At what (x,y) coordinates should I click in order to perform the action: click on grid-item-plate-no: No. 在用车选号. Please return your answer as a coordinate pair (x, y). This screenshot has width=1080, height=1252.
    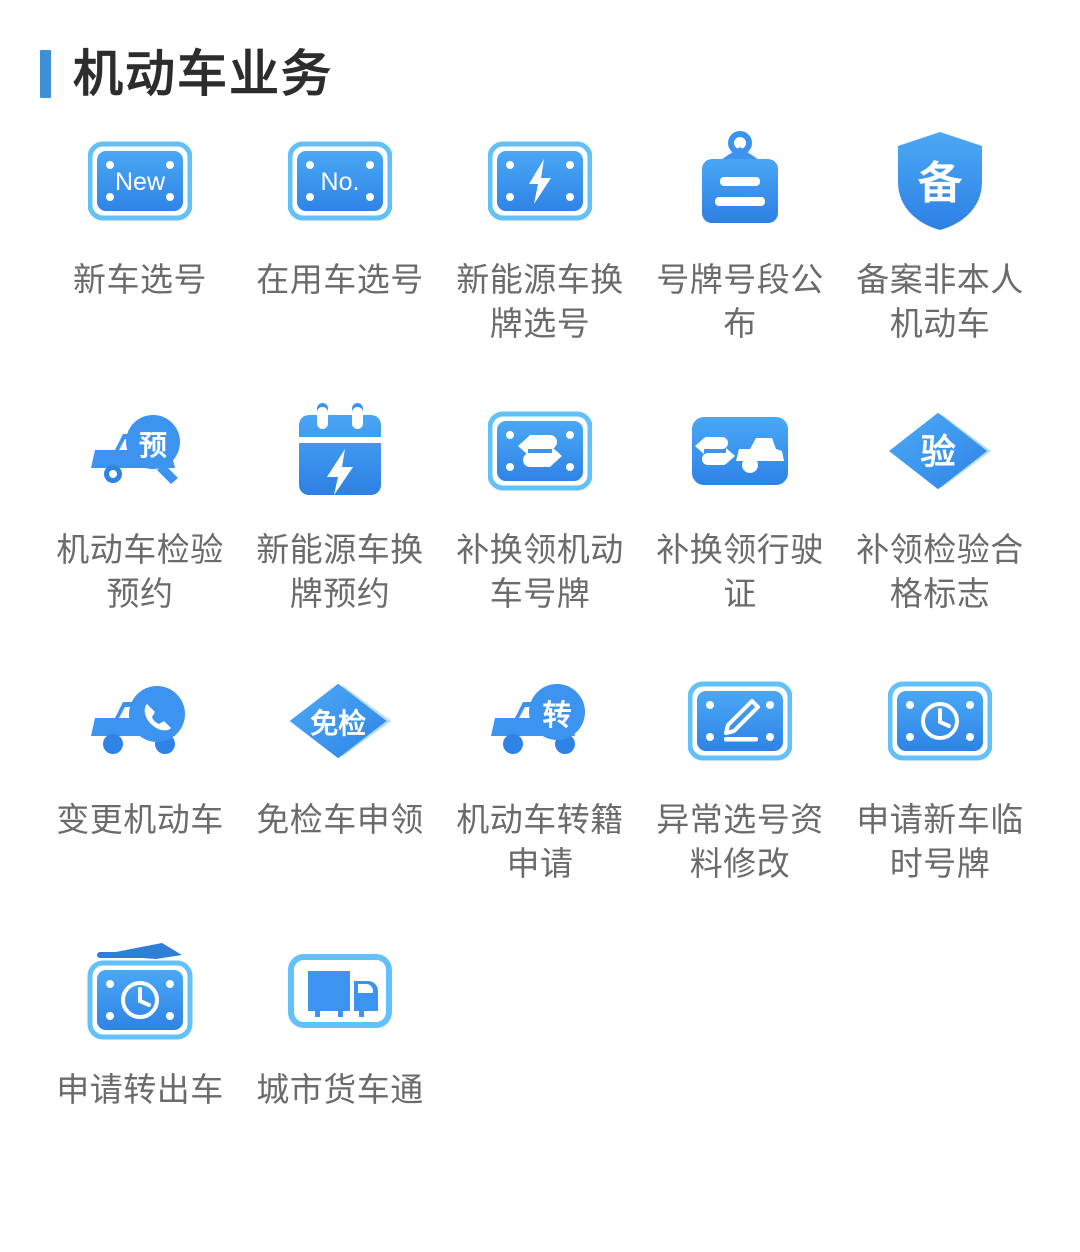
    Looking at the image, I should click on (340, 249).